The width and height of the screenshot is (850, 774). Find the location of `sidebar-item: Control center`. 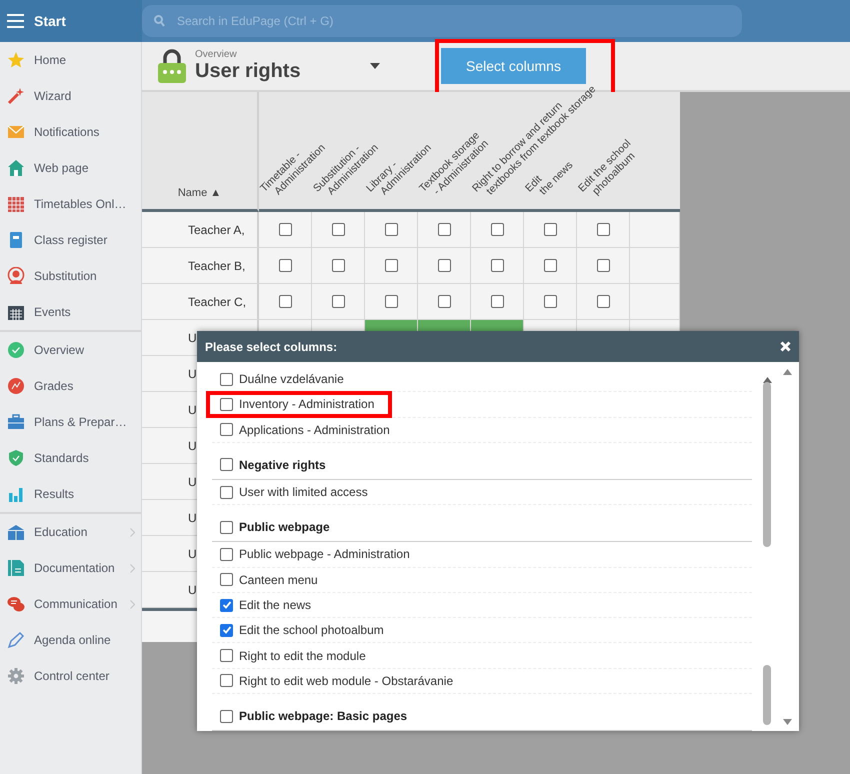

sidebar-item: Control center is located at coordinates (70, 676).